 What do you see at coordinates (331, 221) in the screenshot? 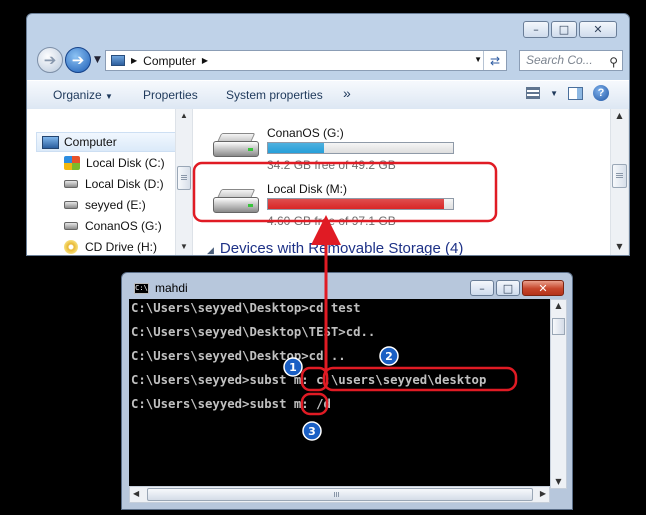
I see `drive-free-space: 4.60 GB free of 97.1 GB` at bounding box center [331, 221].